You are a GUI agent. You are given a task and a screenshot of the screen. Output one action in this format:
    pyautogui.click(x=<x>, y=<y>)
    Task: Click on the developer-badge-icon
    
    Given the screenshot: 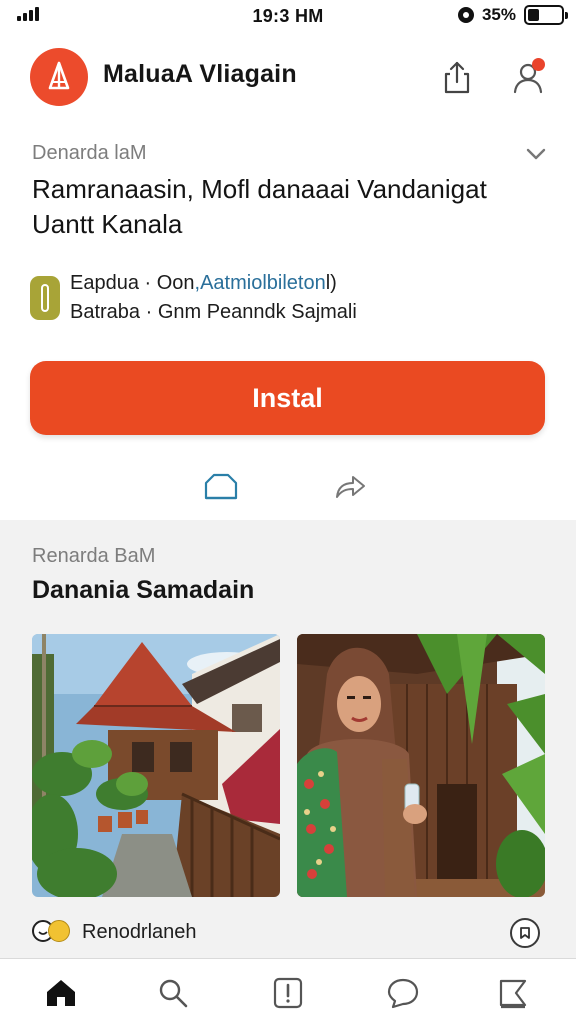 What is the action you would take?
    pyautogui.click(x=45, y=298)
    